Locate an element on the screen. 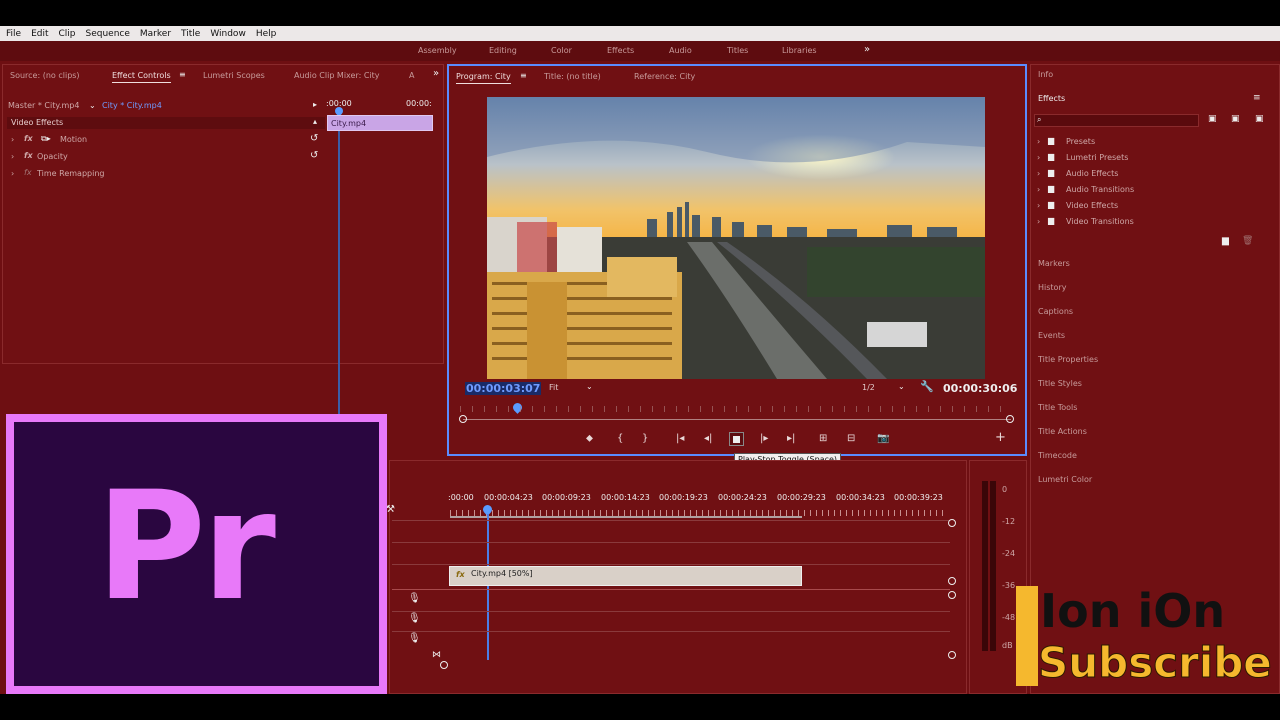 Image resolution: width=1280 pixels, height=720 pixels. effects-folder-audio-transitions: Audio Transitions is located at coordinates (1100, 189).